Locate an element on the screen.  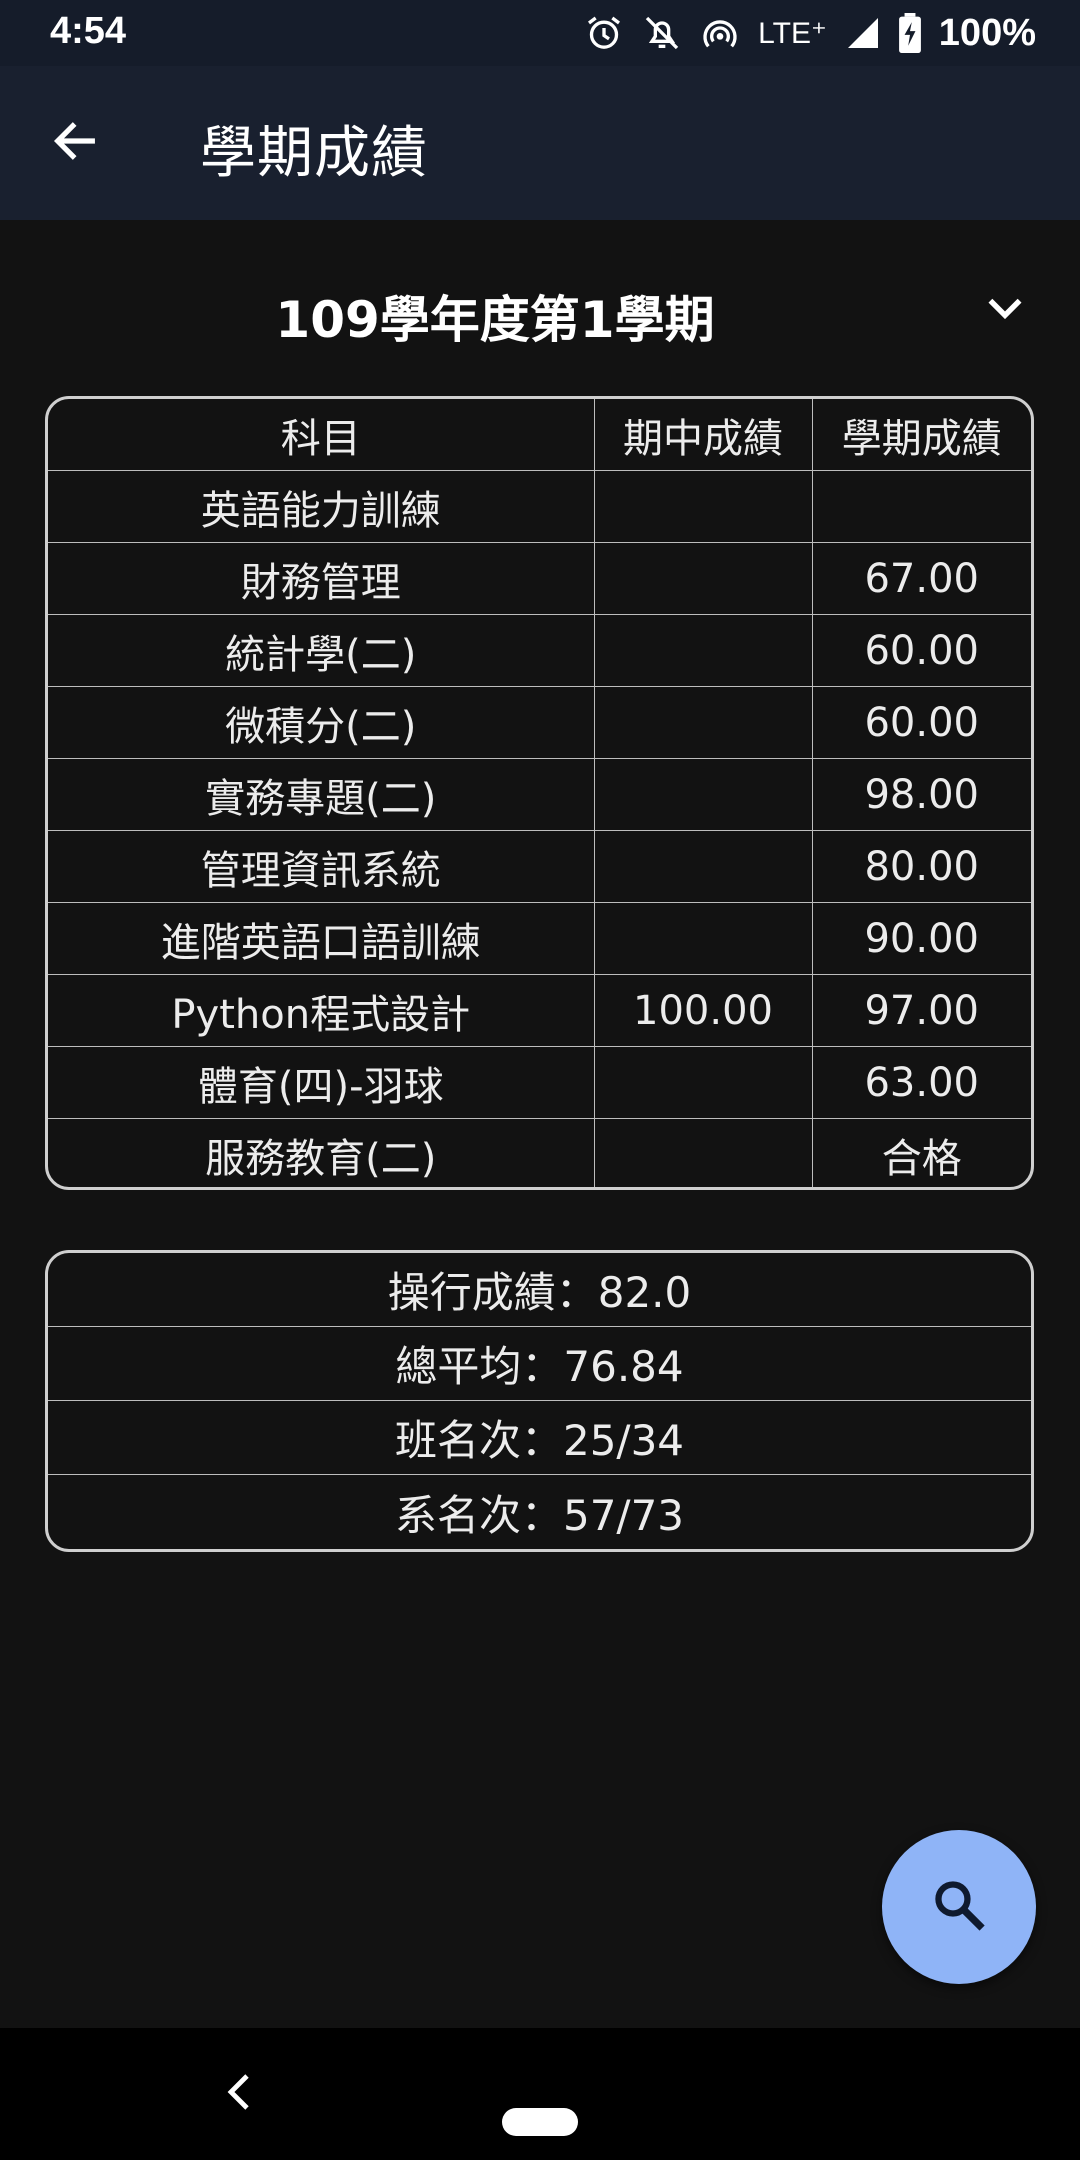
subject-cell: 體育(四)-羽球 is located at coordinates (321, 1082).